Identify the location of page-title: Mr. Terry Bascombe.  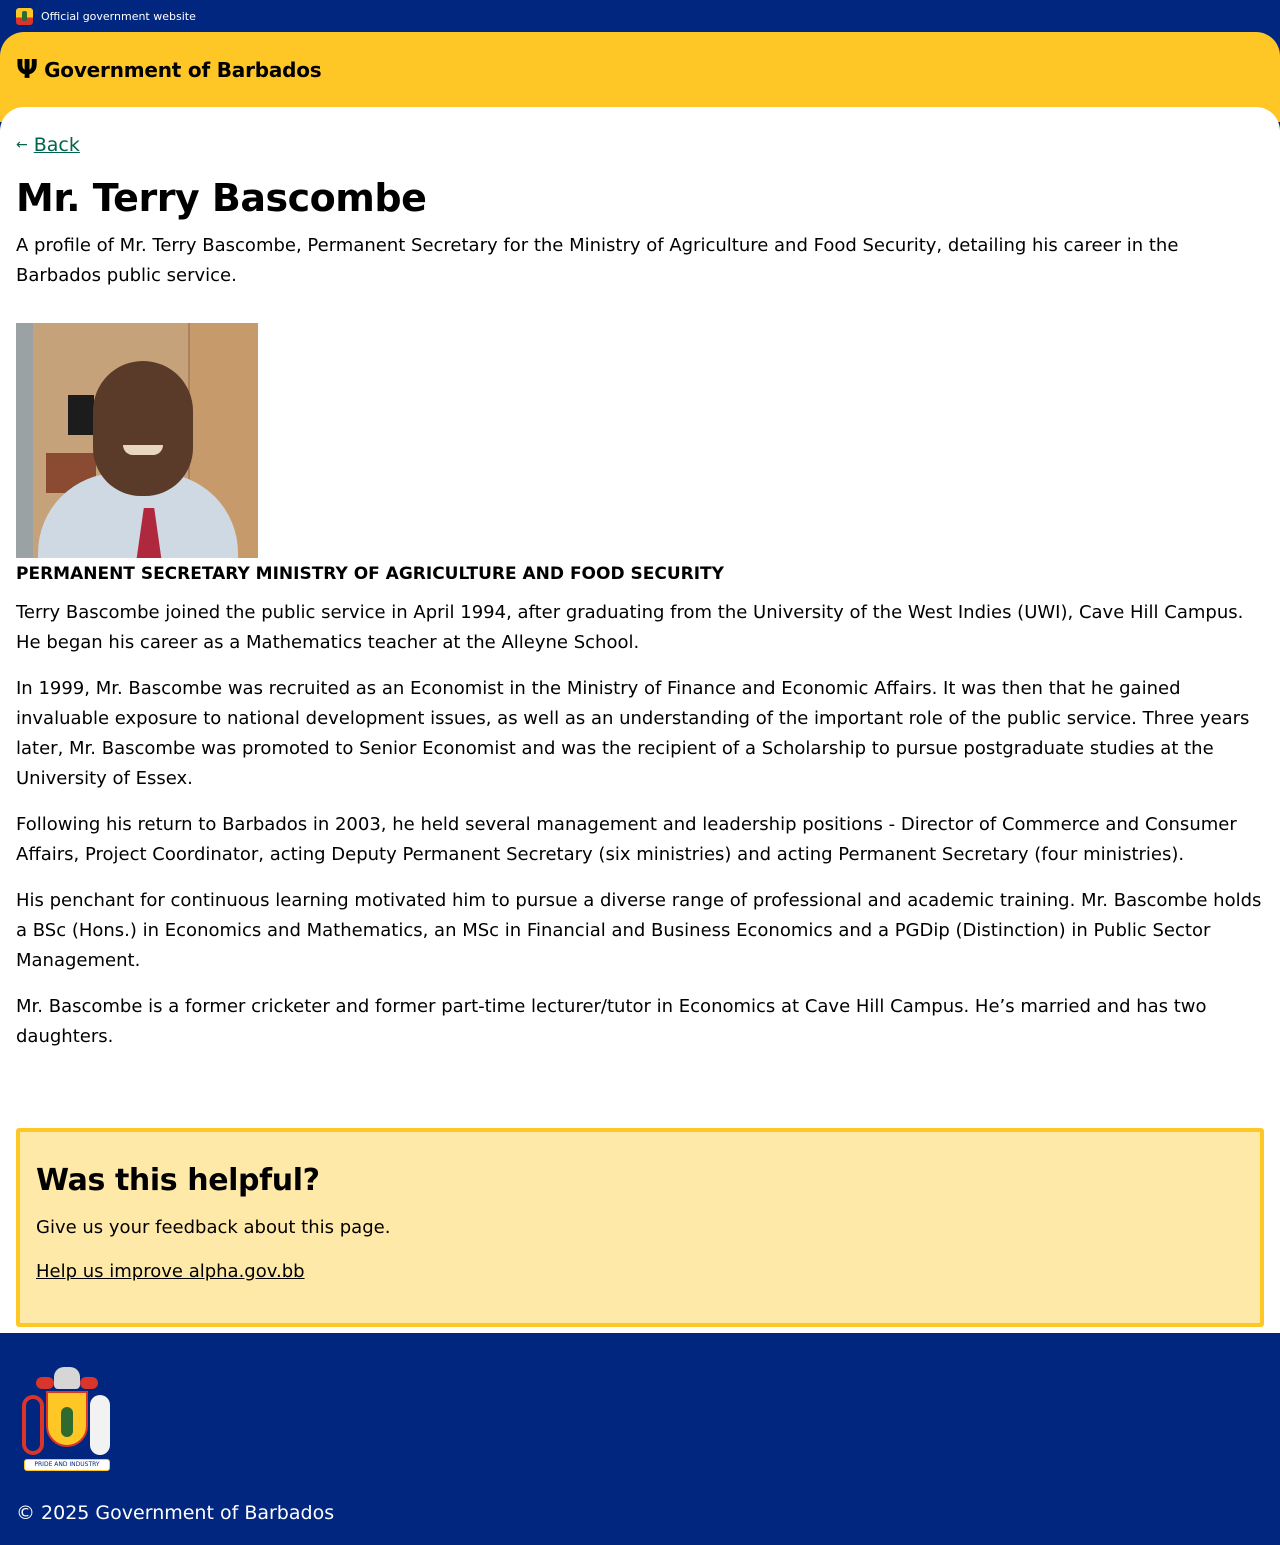
(221, 198).